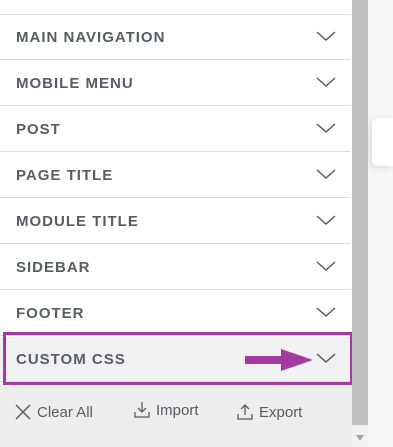  I want to click on section-label: MOBILE MENU, so click(75, 83).